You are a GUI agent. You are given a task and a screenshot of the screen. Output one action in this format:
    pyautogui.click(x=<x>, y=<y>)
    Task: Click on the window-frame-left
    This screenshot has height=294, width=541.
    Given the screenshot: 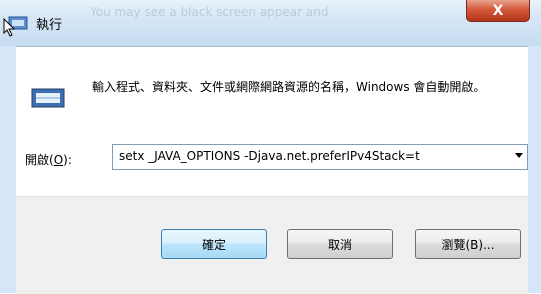 What is the action you would take?
    pyautogui.click(x=8, y=169)
    